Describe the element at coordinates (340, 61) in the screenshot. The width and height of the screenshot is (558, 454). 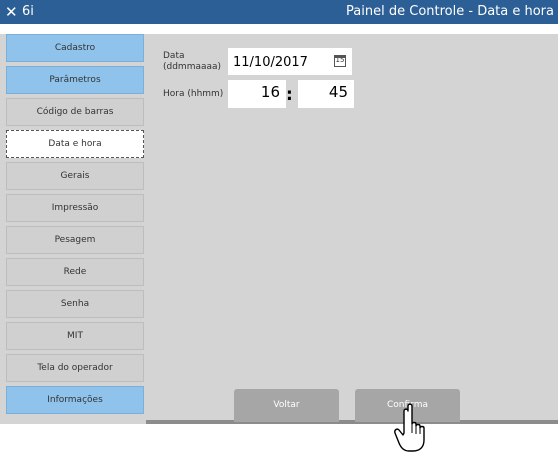
I see `calendar-icon: 15` at that location.